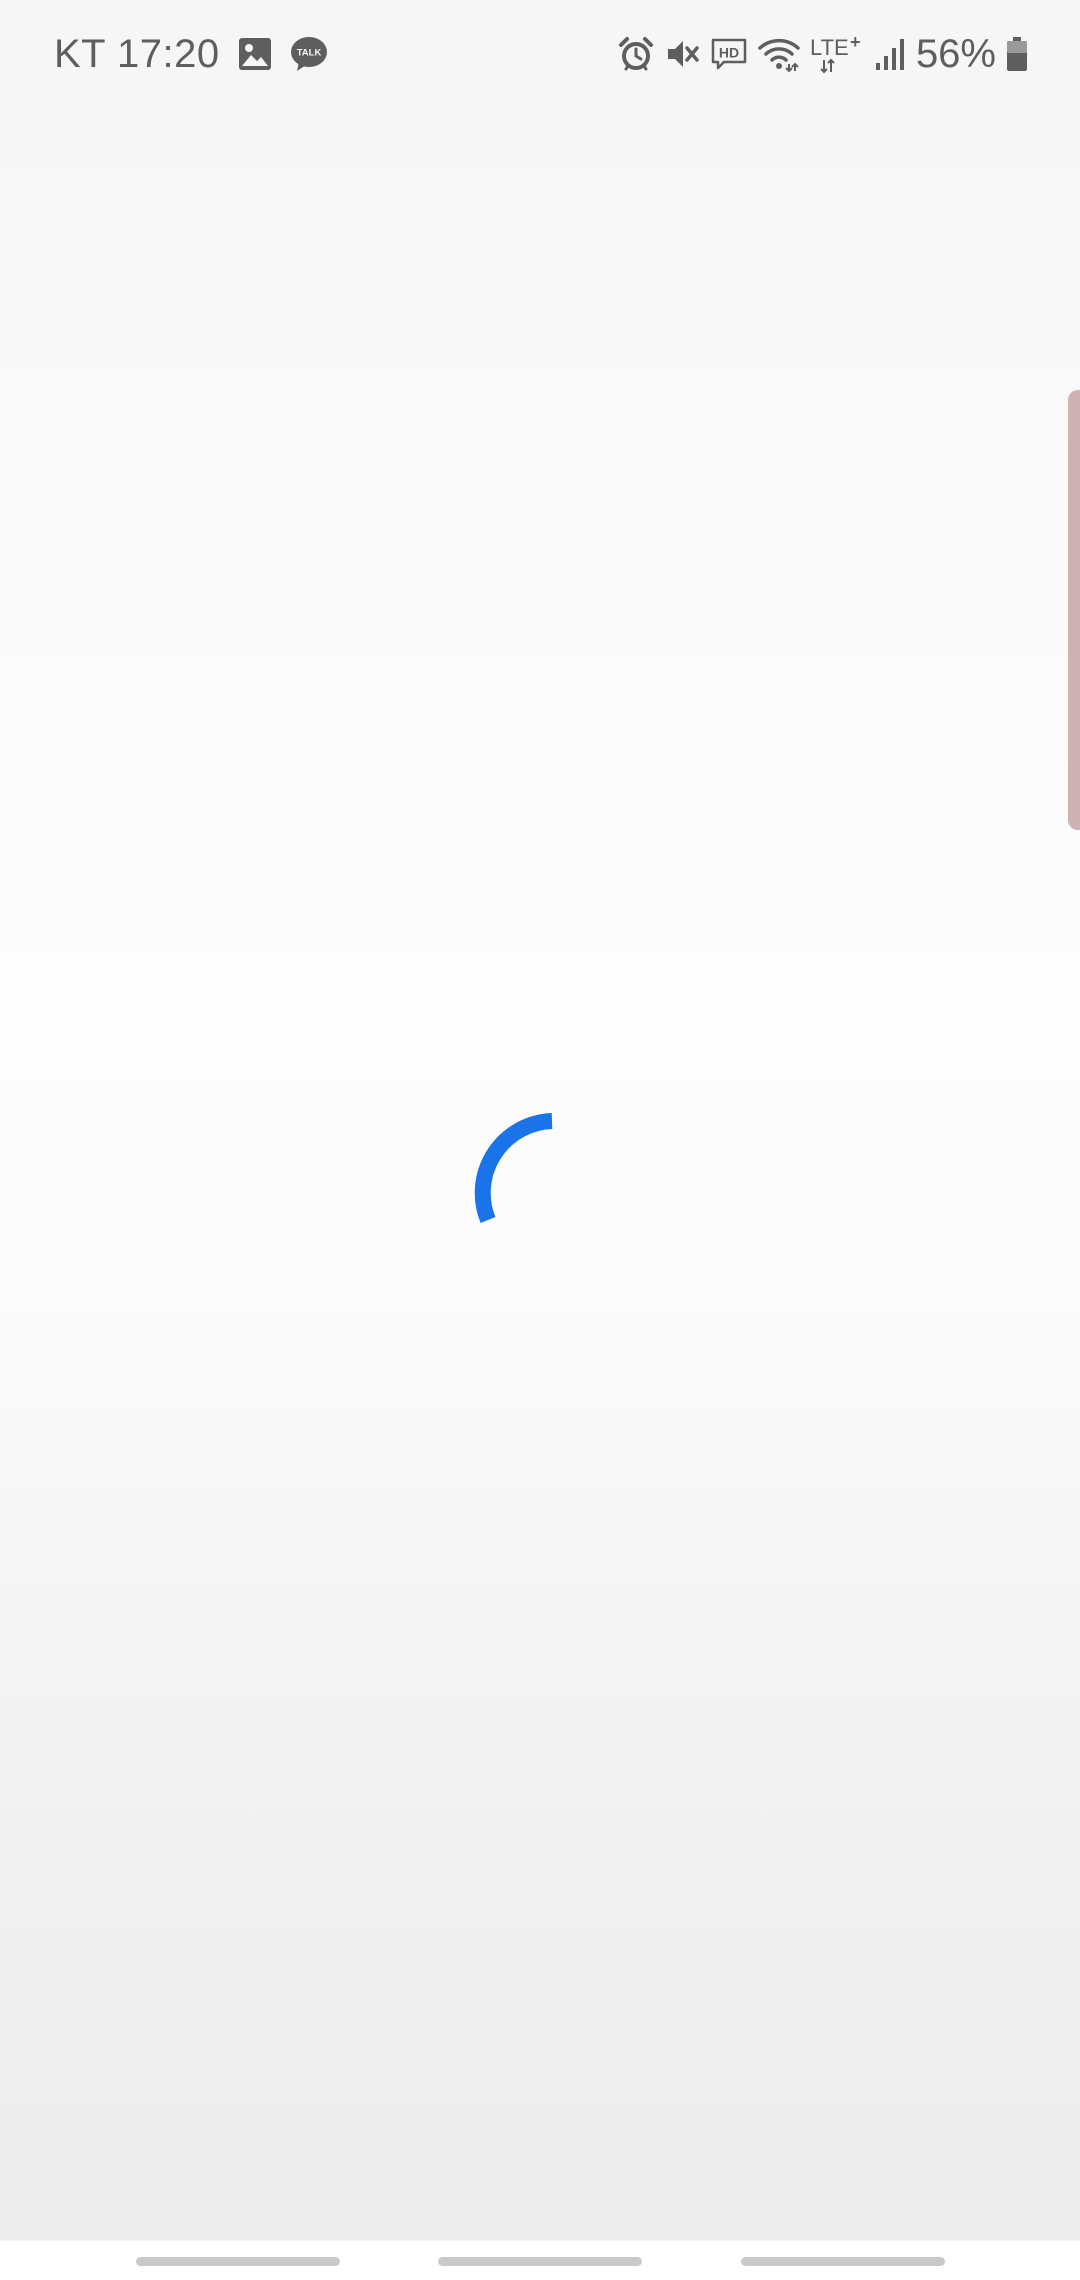 This screenshot has width=1080, height=2280. I want to click on lte-label: LTE, so click(829, 47).